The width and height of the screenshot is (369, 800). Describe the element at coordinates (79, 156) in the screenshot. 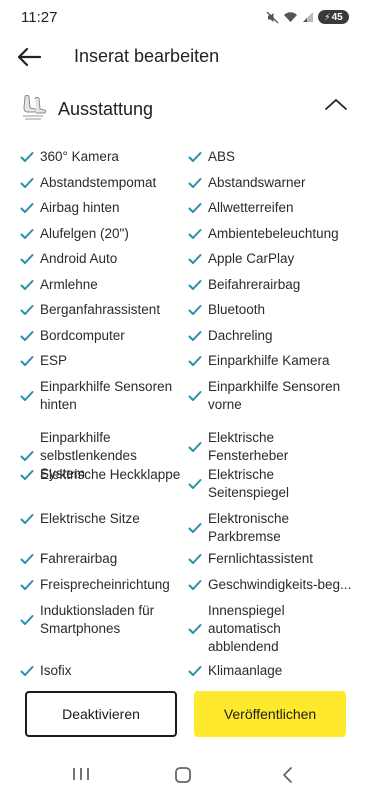

I see `feature-label-line: 360° Kamera` at that location.